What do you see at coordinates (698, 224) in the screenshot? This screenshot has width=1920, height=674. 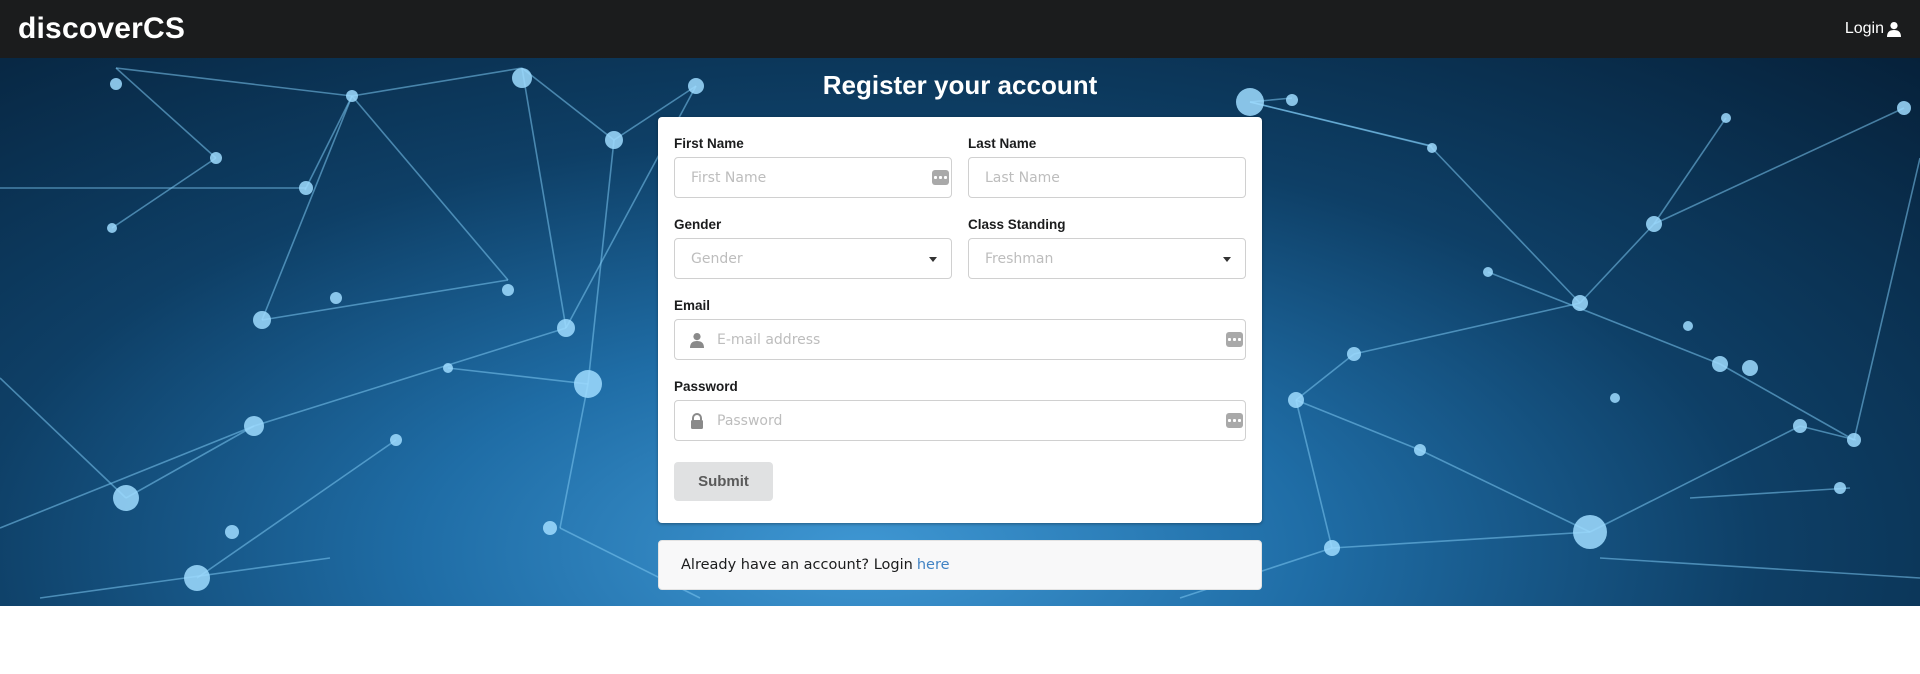 I see `gender-label: Gender` at bounding box center [698, 224].